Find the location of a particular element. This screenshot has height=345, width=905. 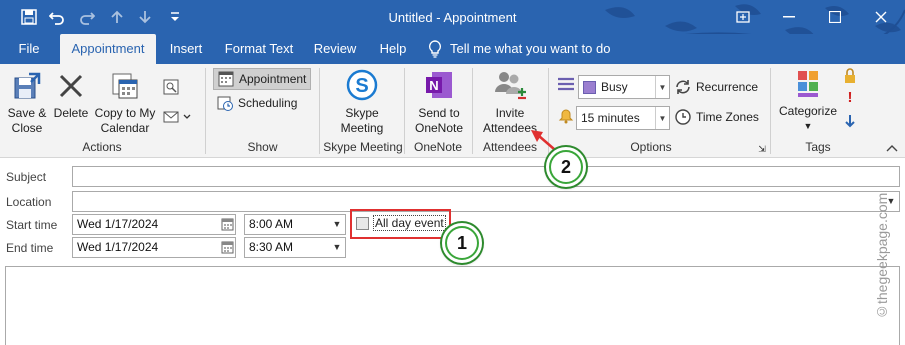

end-date-input: Wed 1/17/2024 is located at coordinates (154, 247).